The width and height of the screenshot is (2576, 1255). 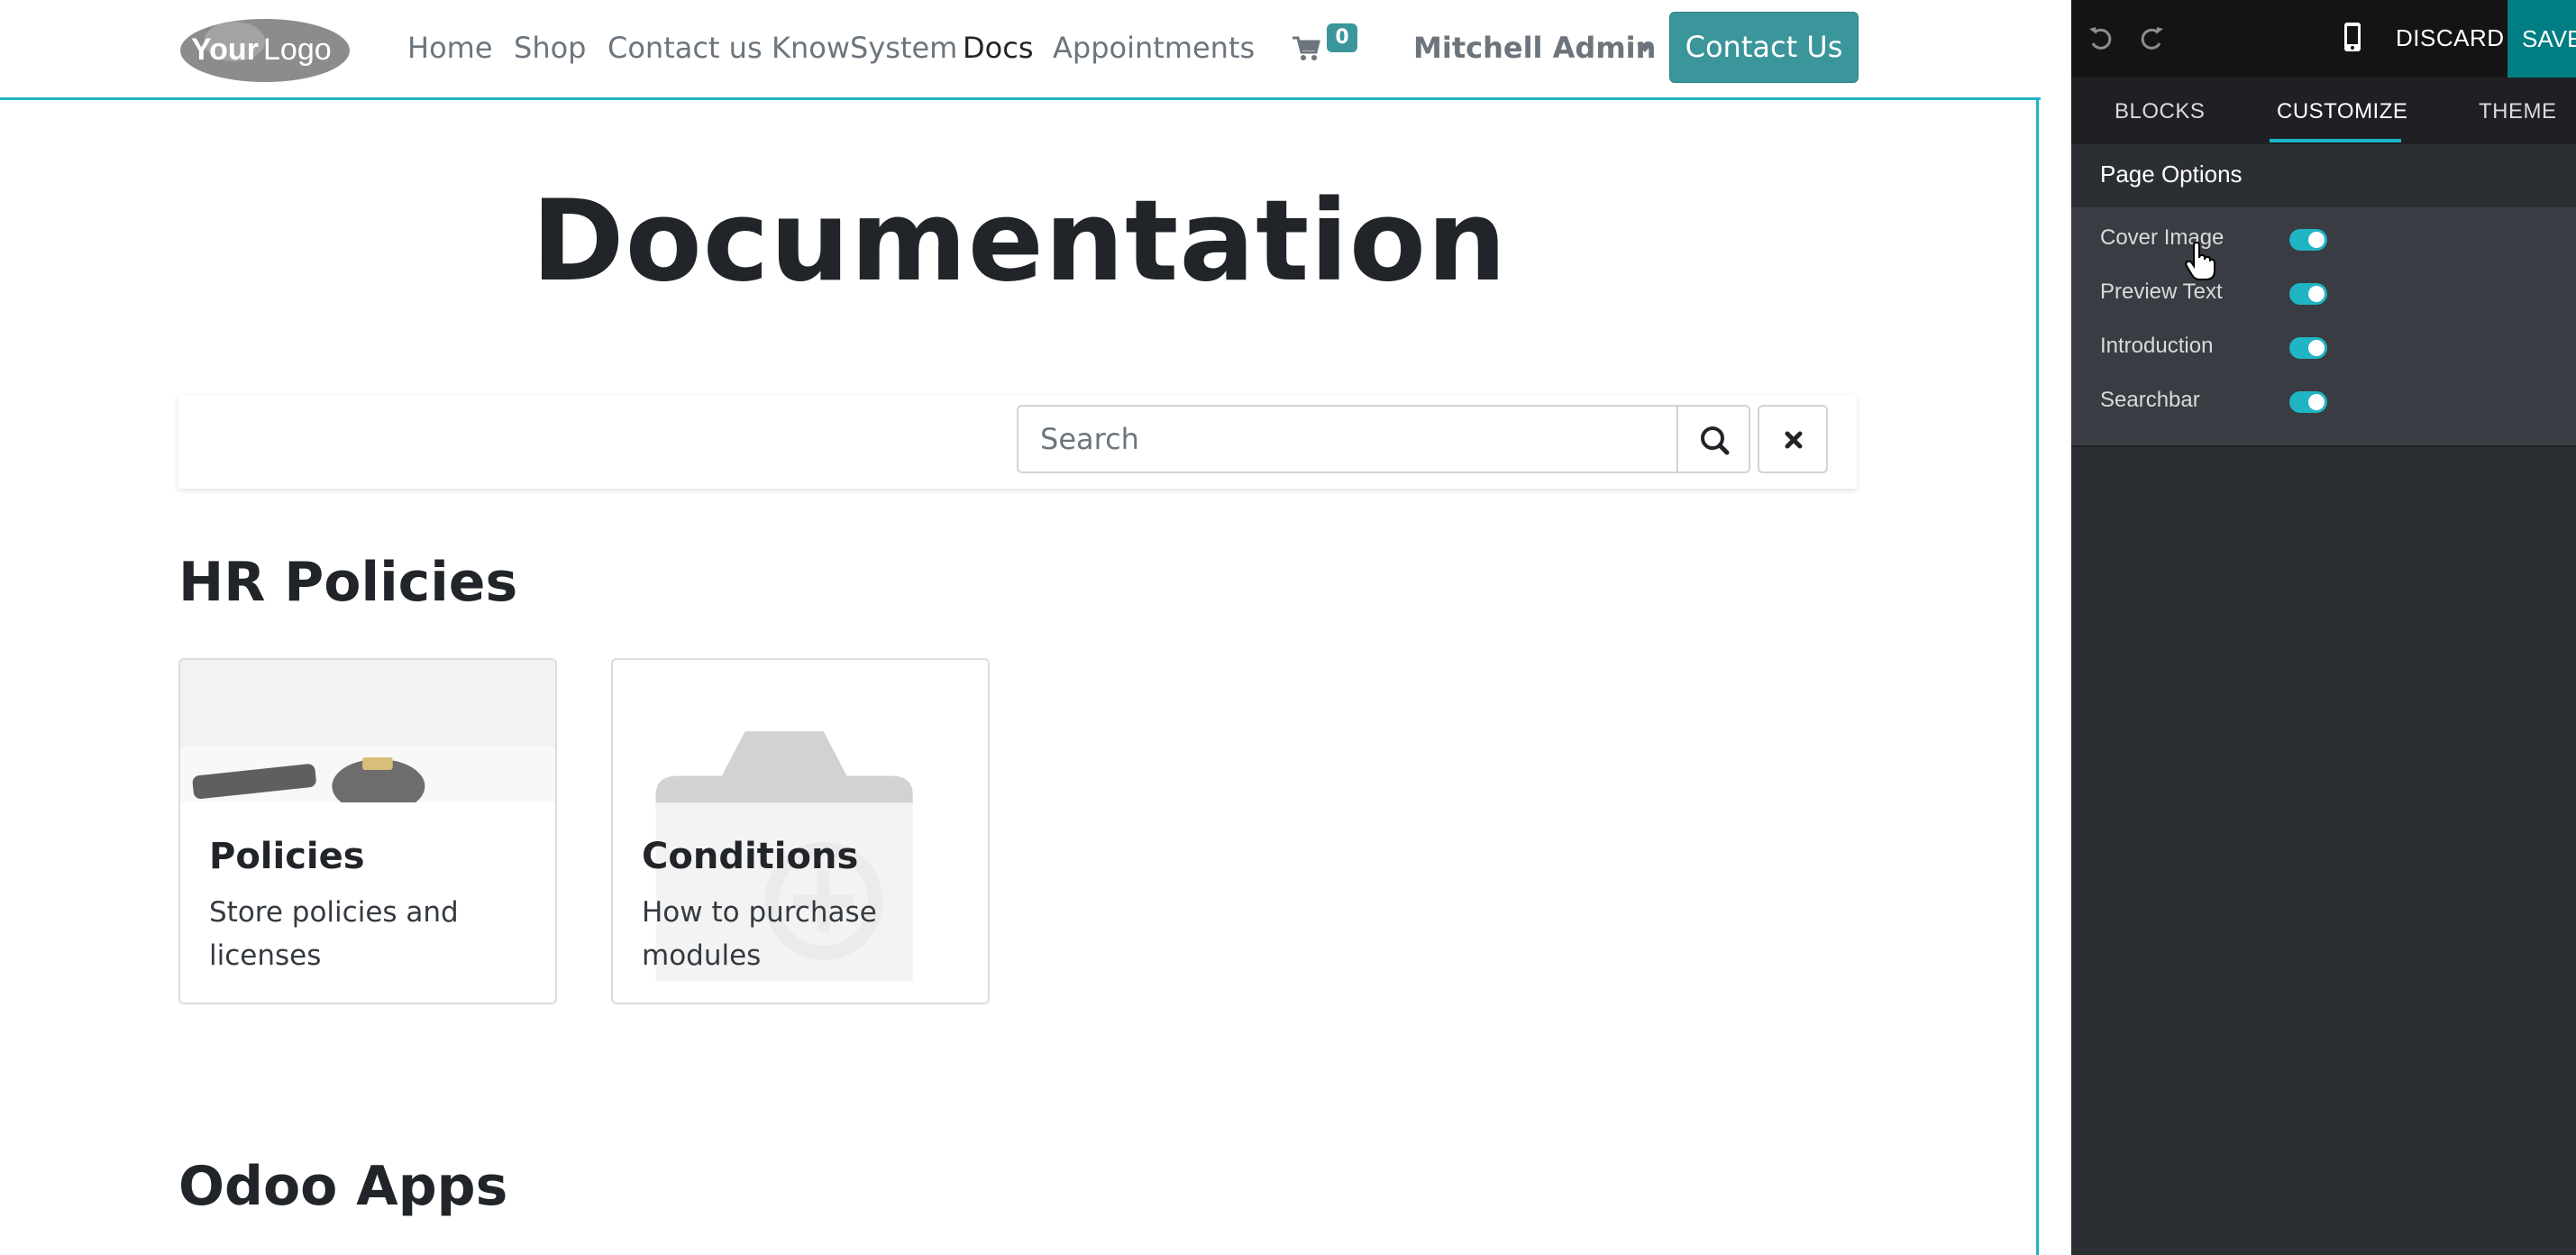 I want to click on hand-pointer-cursor-icon, so click(x=2200, y=261).